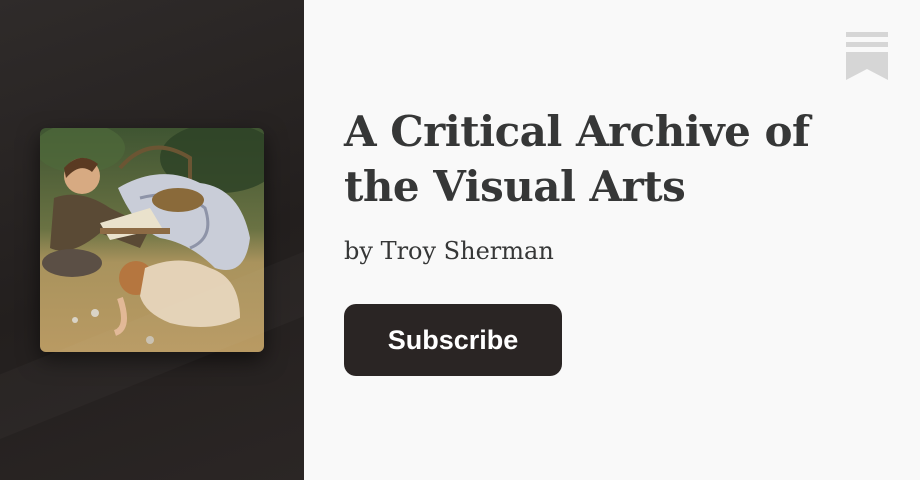 The image size is (920, 480). Describe the element at coordinates (358, 251) in the screenshot. I see `byline-prefix: by` at that location.